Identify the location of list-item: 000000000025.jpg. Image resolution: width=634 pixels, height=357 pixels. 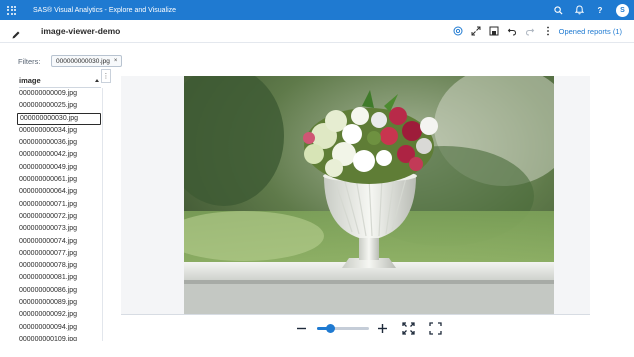
(59, 106).